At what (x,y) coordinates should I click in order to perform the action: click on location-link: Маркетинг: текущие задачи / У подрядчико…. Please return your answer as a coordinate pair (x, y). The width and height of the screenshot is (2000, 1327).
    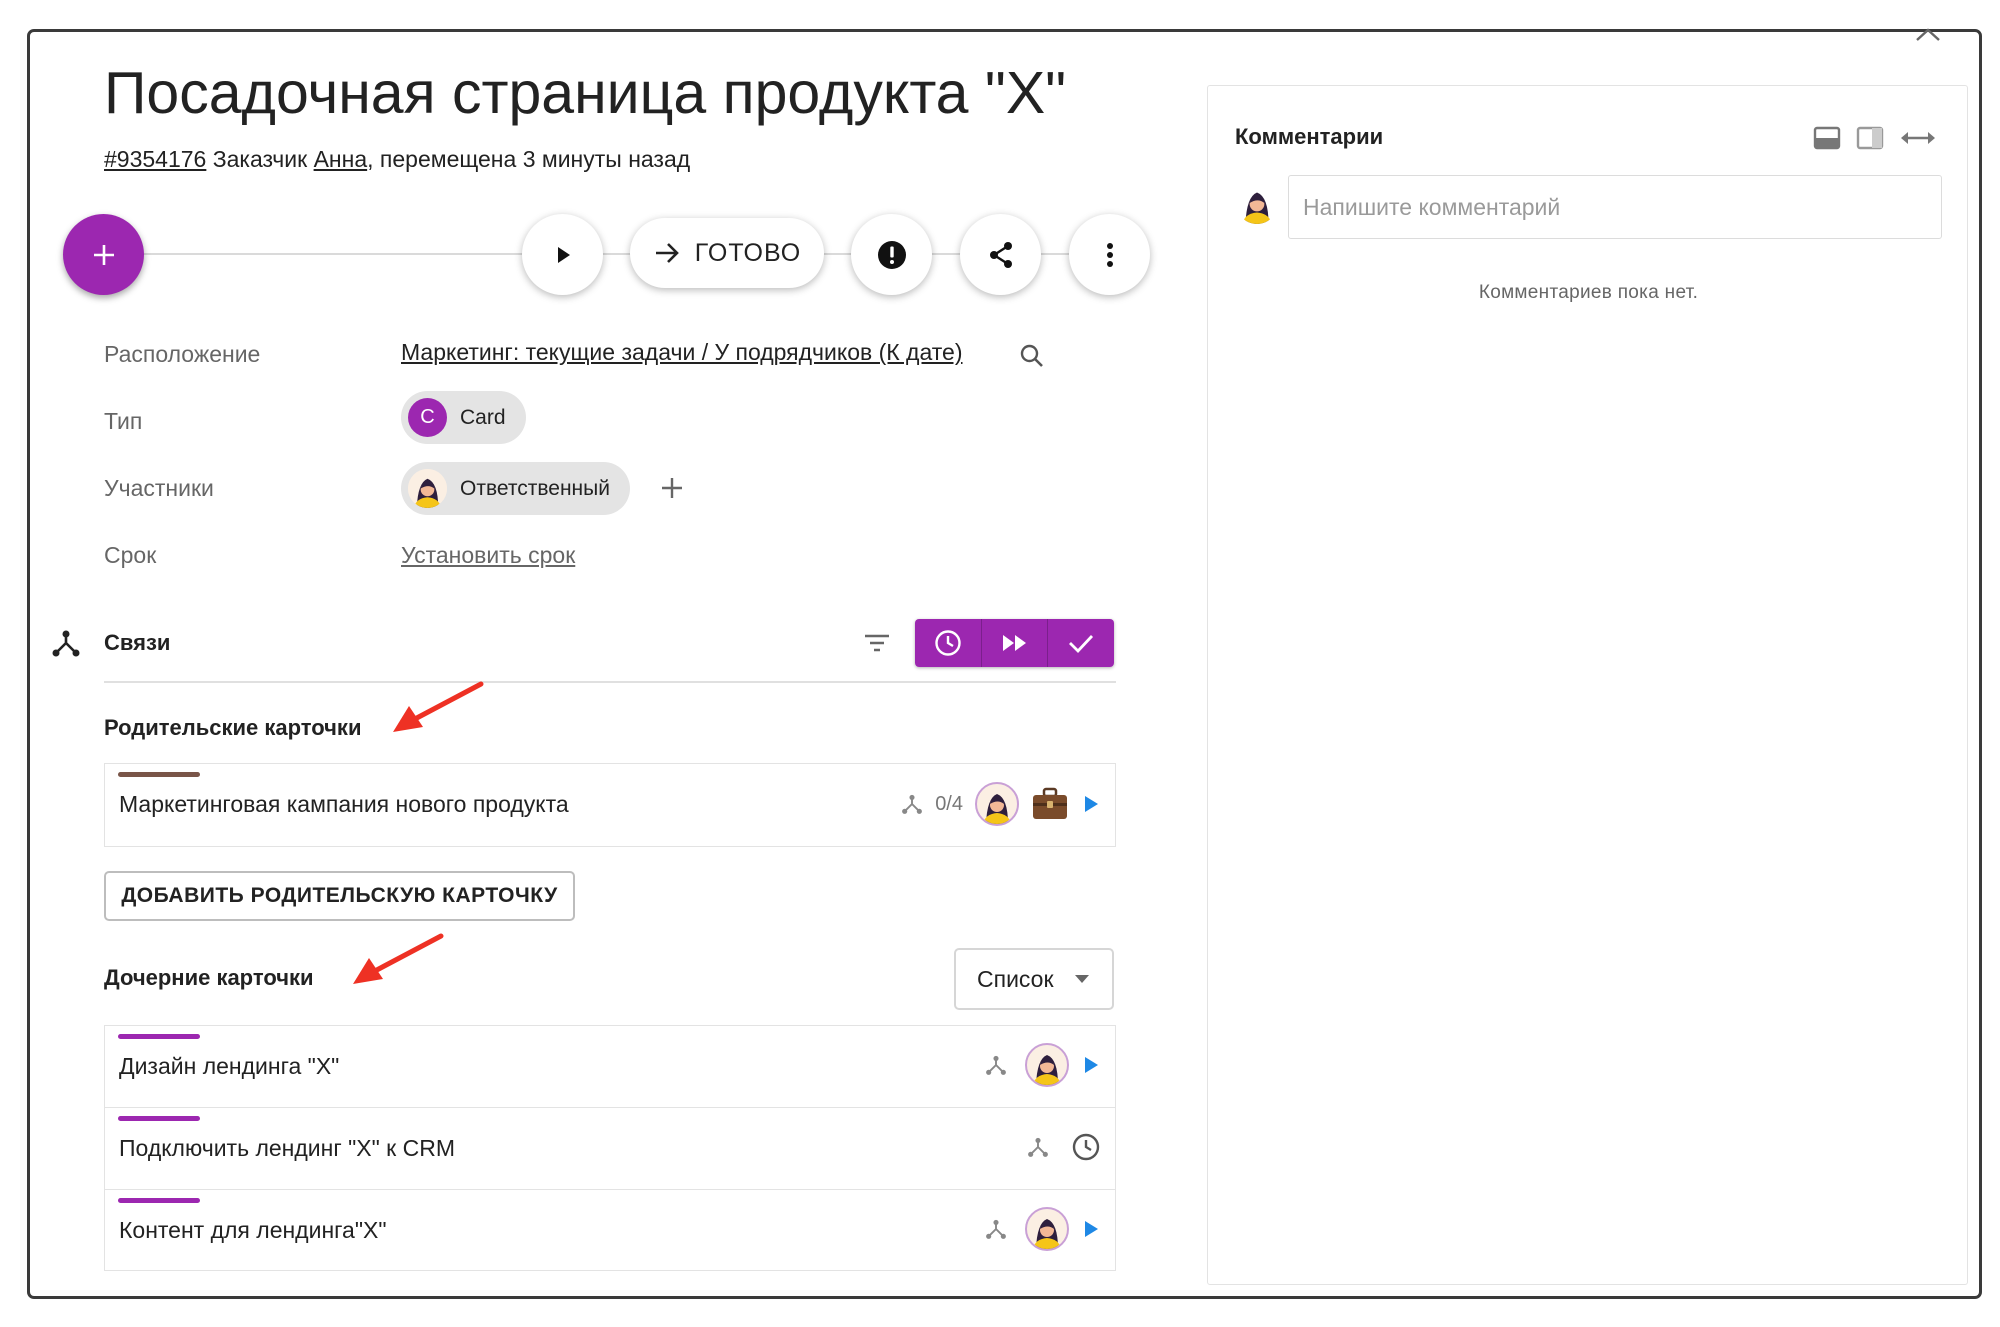
    Looking at the image, I should click on (682, 352).